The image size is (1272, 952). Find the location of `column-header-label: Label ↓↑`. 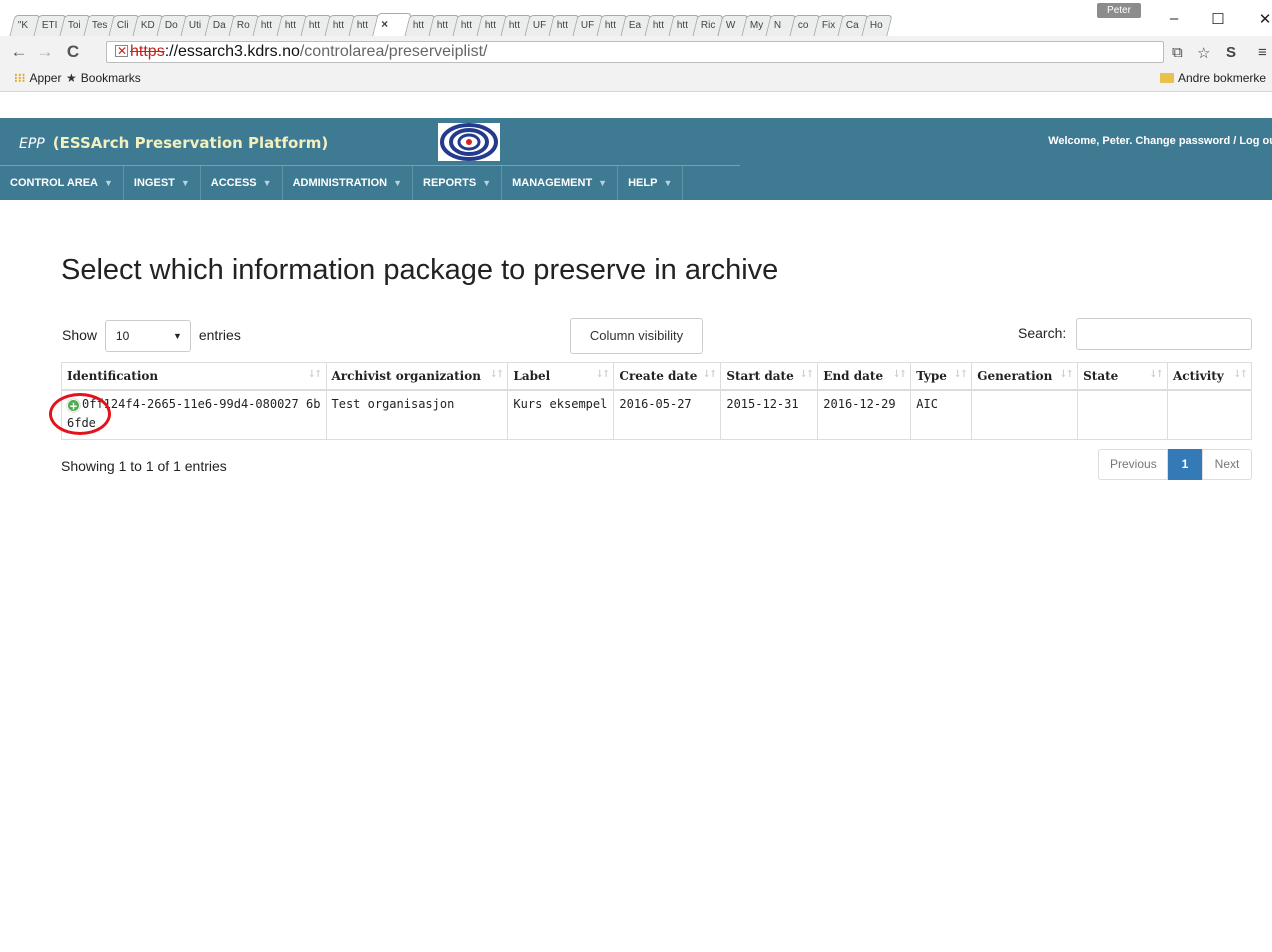

column-header-label: Label ↓↑ is located at coordinates (561, 376).